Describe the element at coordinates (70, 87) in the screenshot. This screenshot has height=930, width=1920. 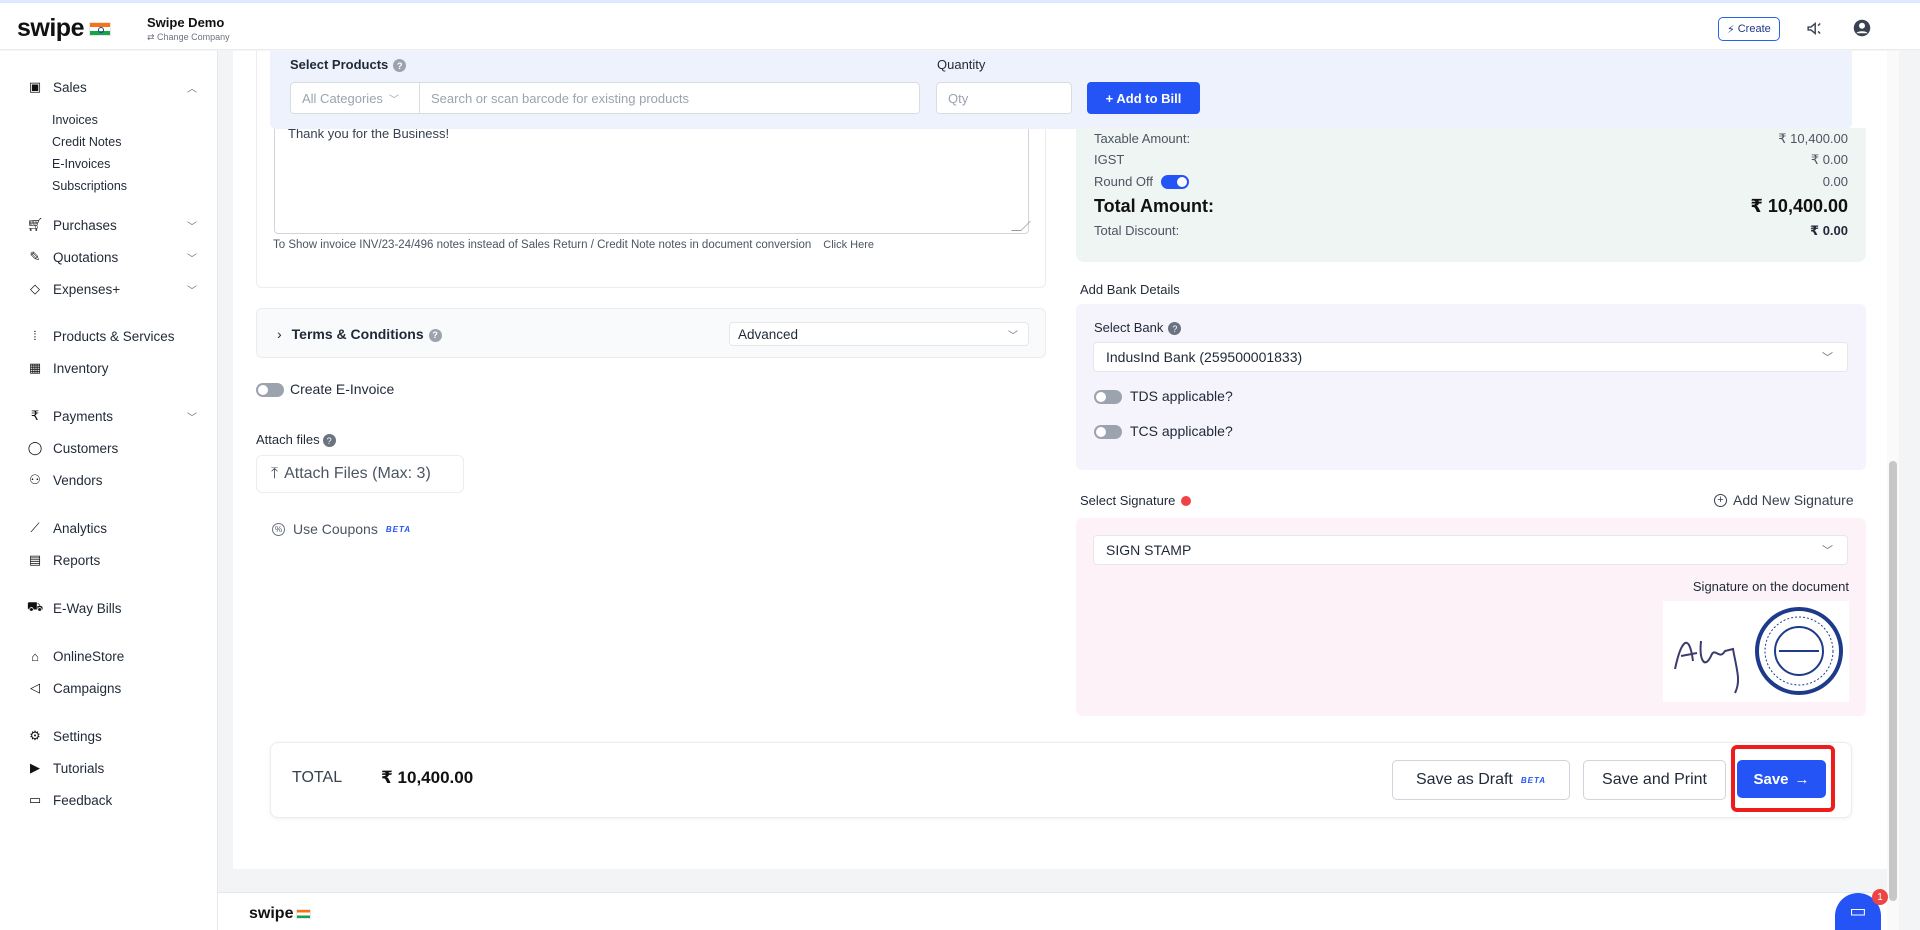
I see `sidebar-label: Sales` at that location.